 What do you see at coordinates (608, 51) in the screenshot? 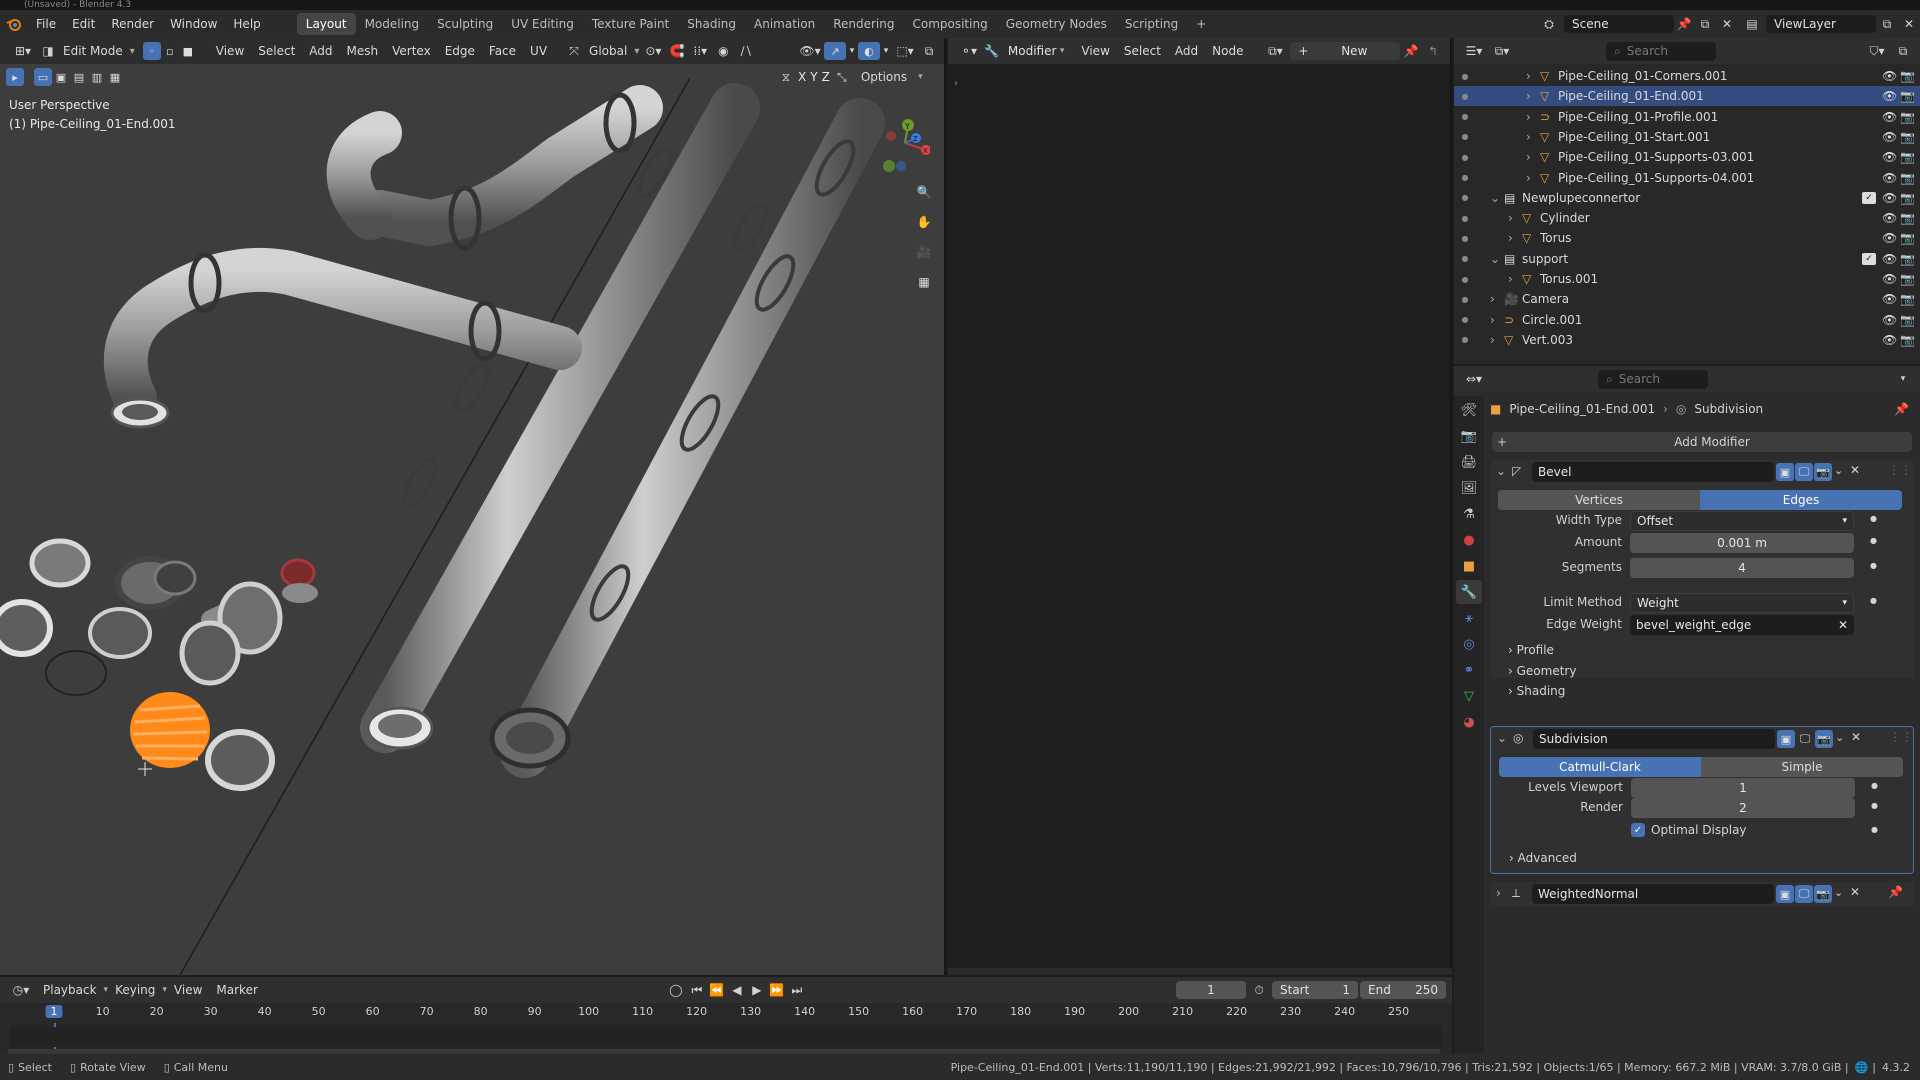
I see `transform-orientation-selector: Global` at bounding box center [608, 51].